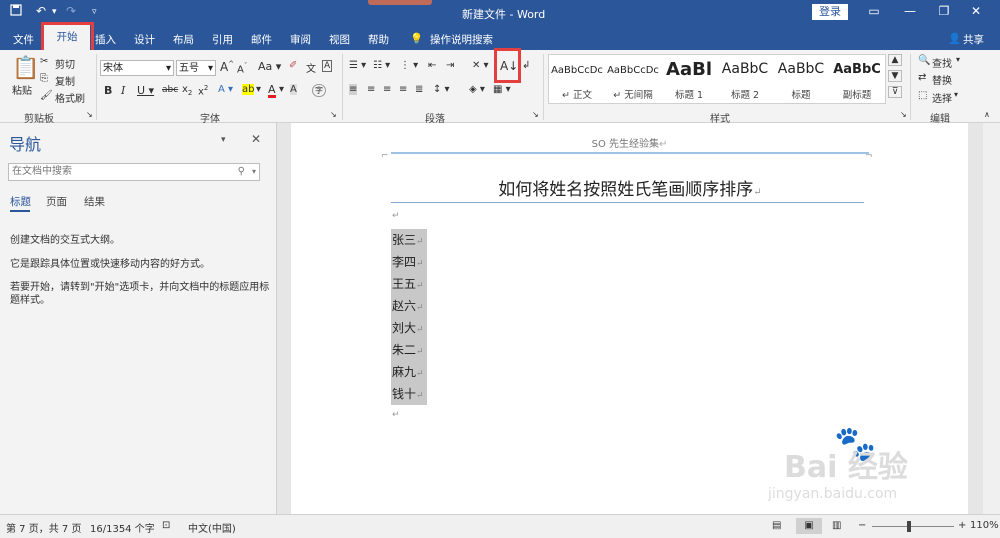 The width and height of the screenshot is (1000, 538). What do you see at coordinates (857, 79) in the screenshot?
I see `style-subtitle: AaBbC 副标题` at bounding box center [857, 79].